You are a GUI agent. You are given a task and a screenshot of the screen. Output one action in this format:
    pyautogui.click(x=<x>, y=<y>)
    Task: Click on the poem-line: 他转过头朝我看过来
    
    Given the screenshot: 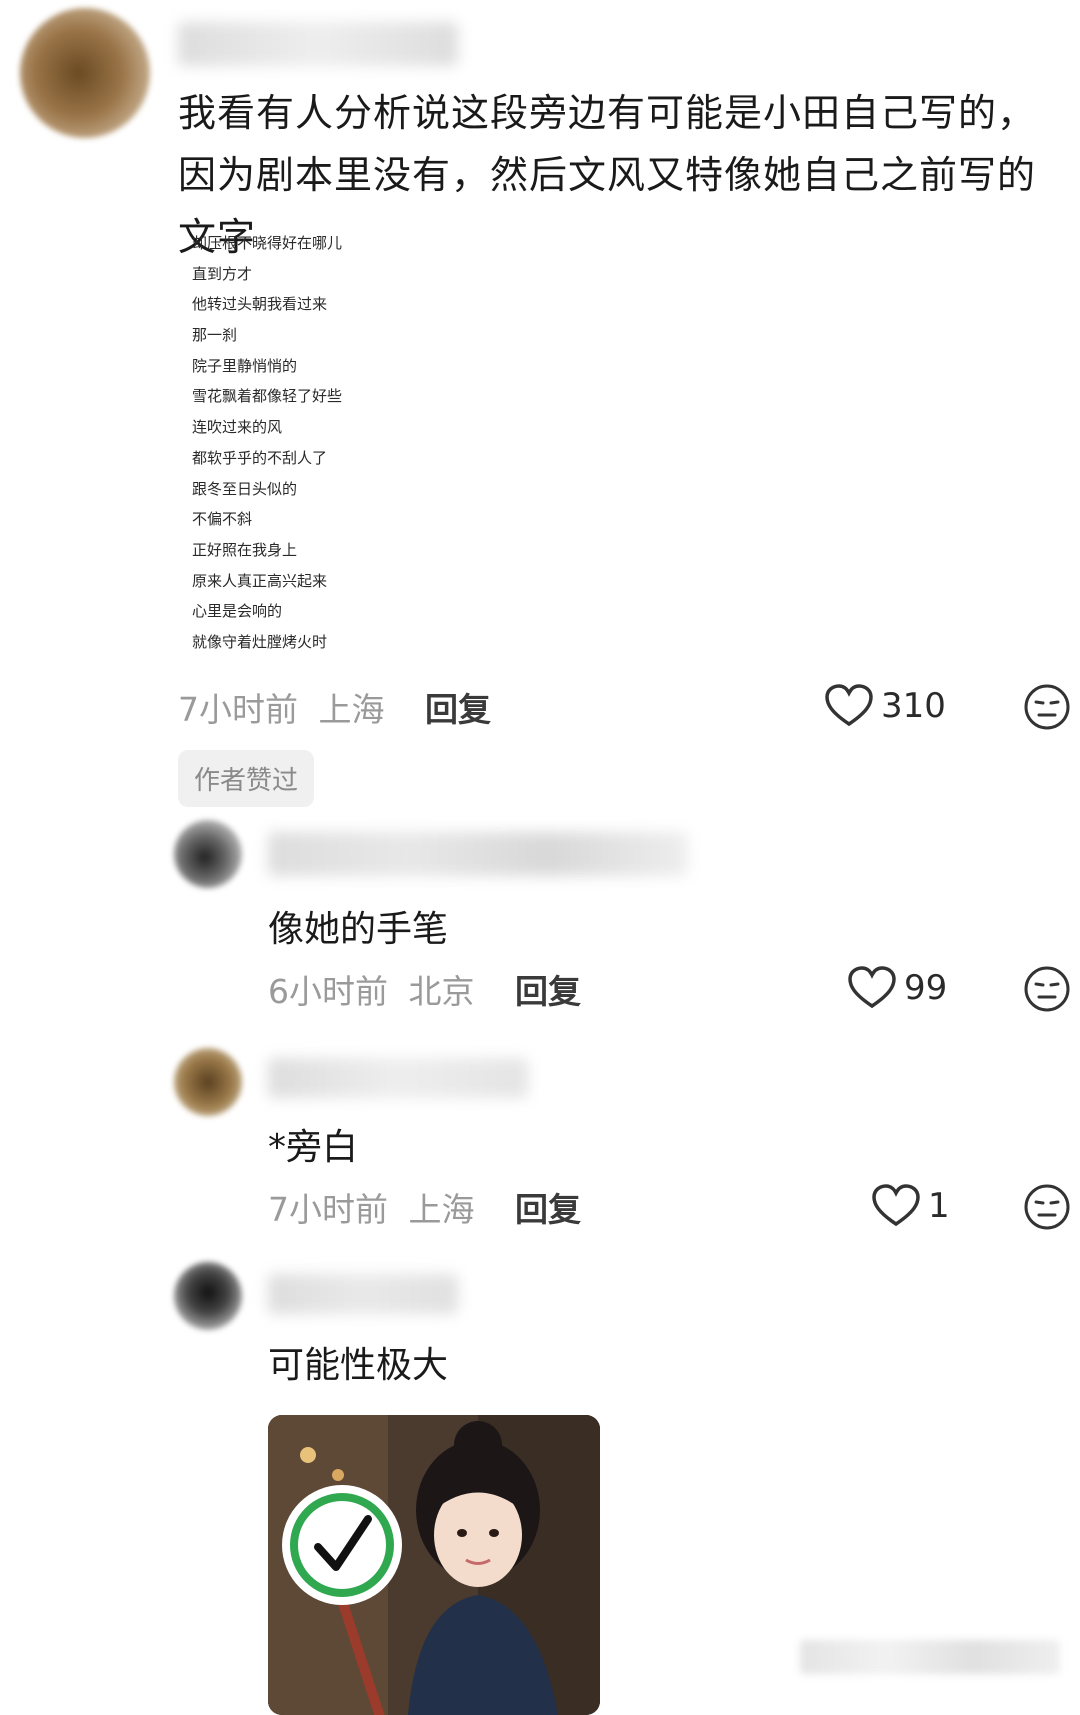 What is the action you would take?
    pyautogui.click(x=260, y=304)
    